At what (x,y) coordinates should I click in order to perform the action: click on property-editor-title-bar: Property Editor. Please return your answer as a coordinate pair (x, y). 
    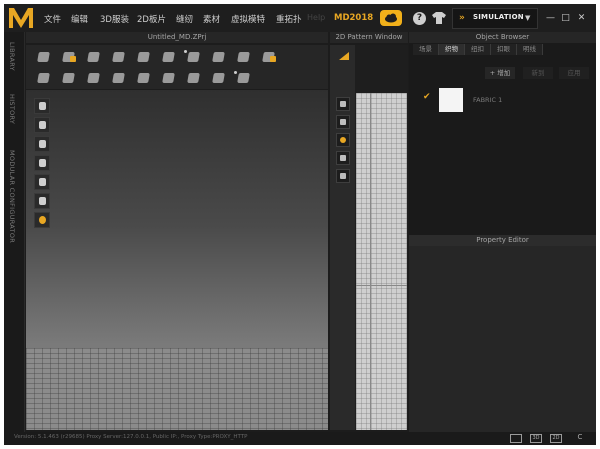
    Looking at the image, I should click on (502, 240).